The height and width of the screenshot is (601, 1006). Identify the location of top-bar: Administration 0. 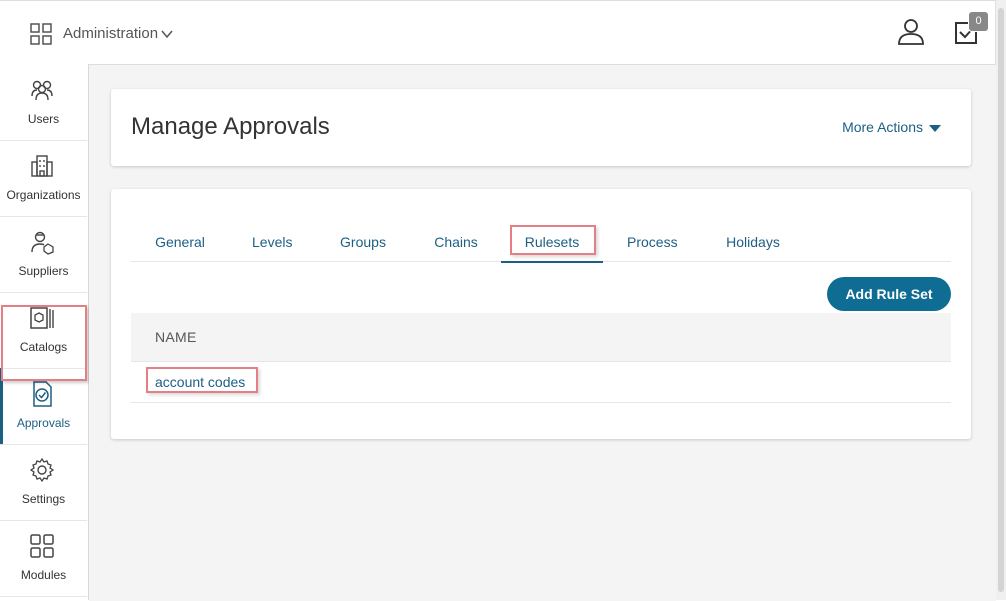
(498, 32).